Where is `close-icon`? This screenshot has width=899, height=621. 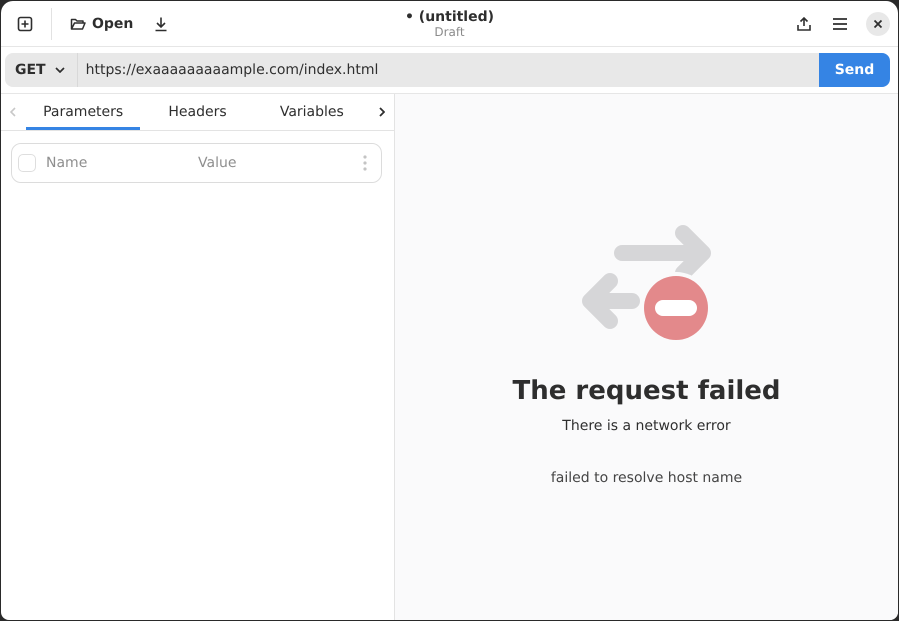
close-icon is located at coordinates (878, 23).